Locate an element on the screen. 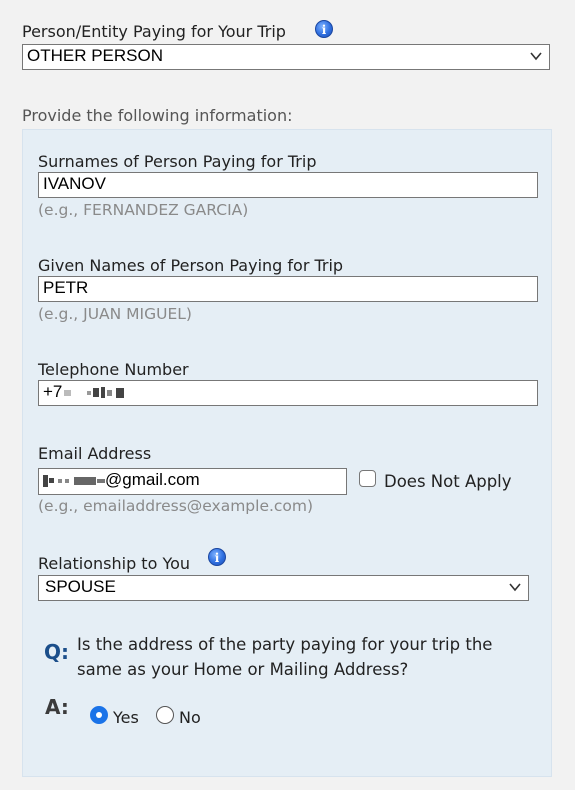 This screenshot has width=575, height=790. given-names-hint: (e.g., JUAN MIGUEL) is located at coordinates (115, 314).